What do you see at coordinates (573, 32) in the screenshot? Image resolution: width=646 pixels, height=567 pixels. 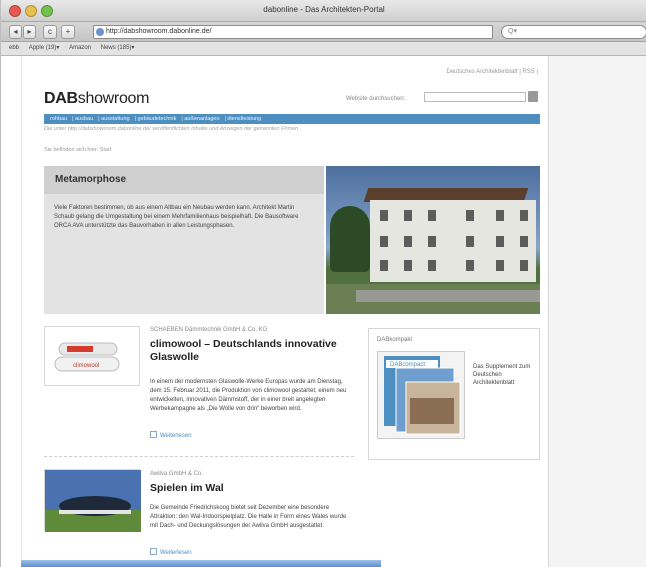 I see `browser-search-field: Q▾` at bounding box center [573, 32].